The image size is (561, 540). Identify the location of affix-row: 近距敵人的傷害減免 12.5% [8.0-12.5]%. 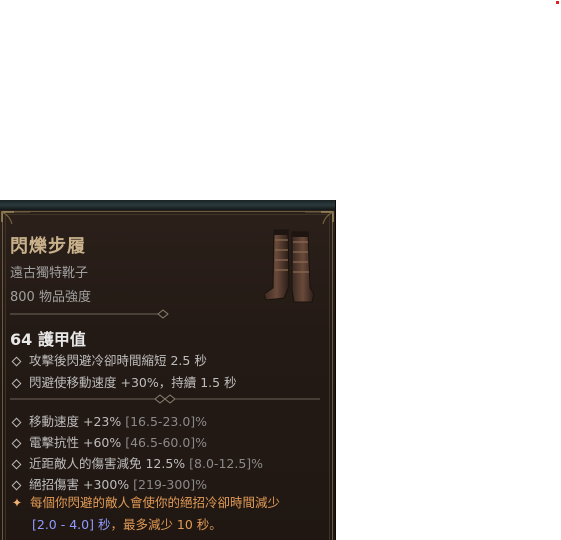
(136, 462).